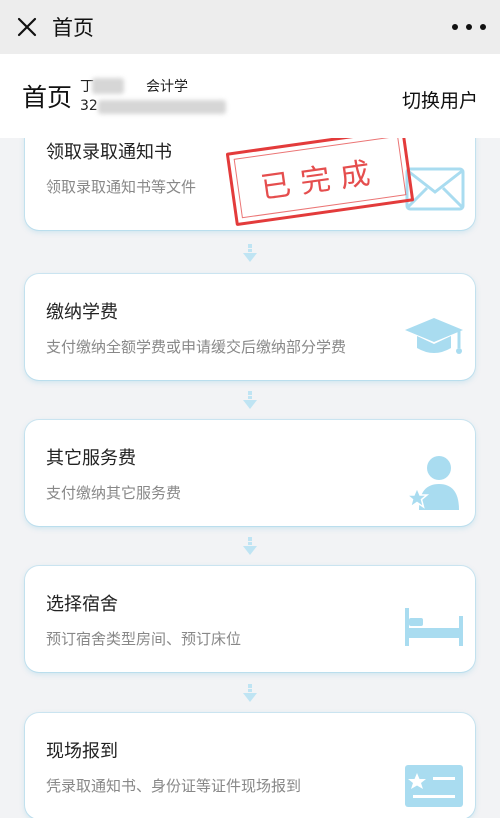 The width and height of the screenshot is (500, 818). Describe the element at coordinates (27, 27) in the screenshot. I see `close-icon` at that location.